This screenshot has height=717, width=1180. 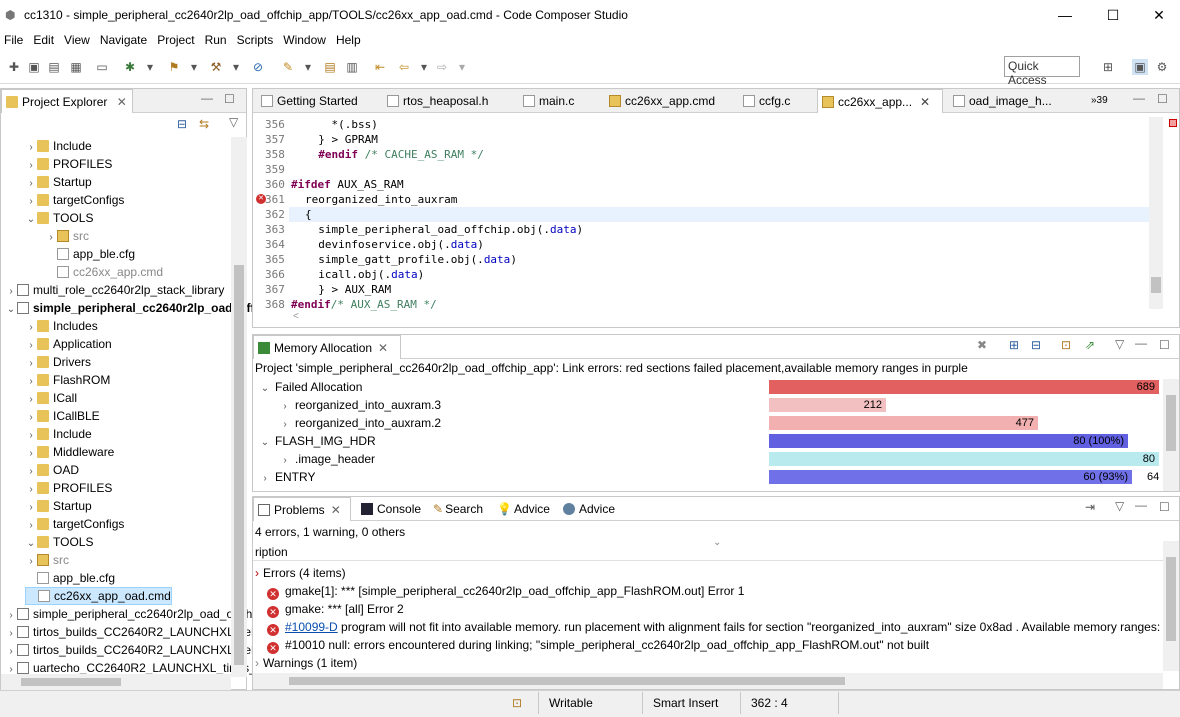 I want to click on memory-scrollbar, so click(x=1171, y=435).